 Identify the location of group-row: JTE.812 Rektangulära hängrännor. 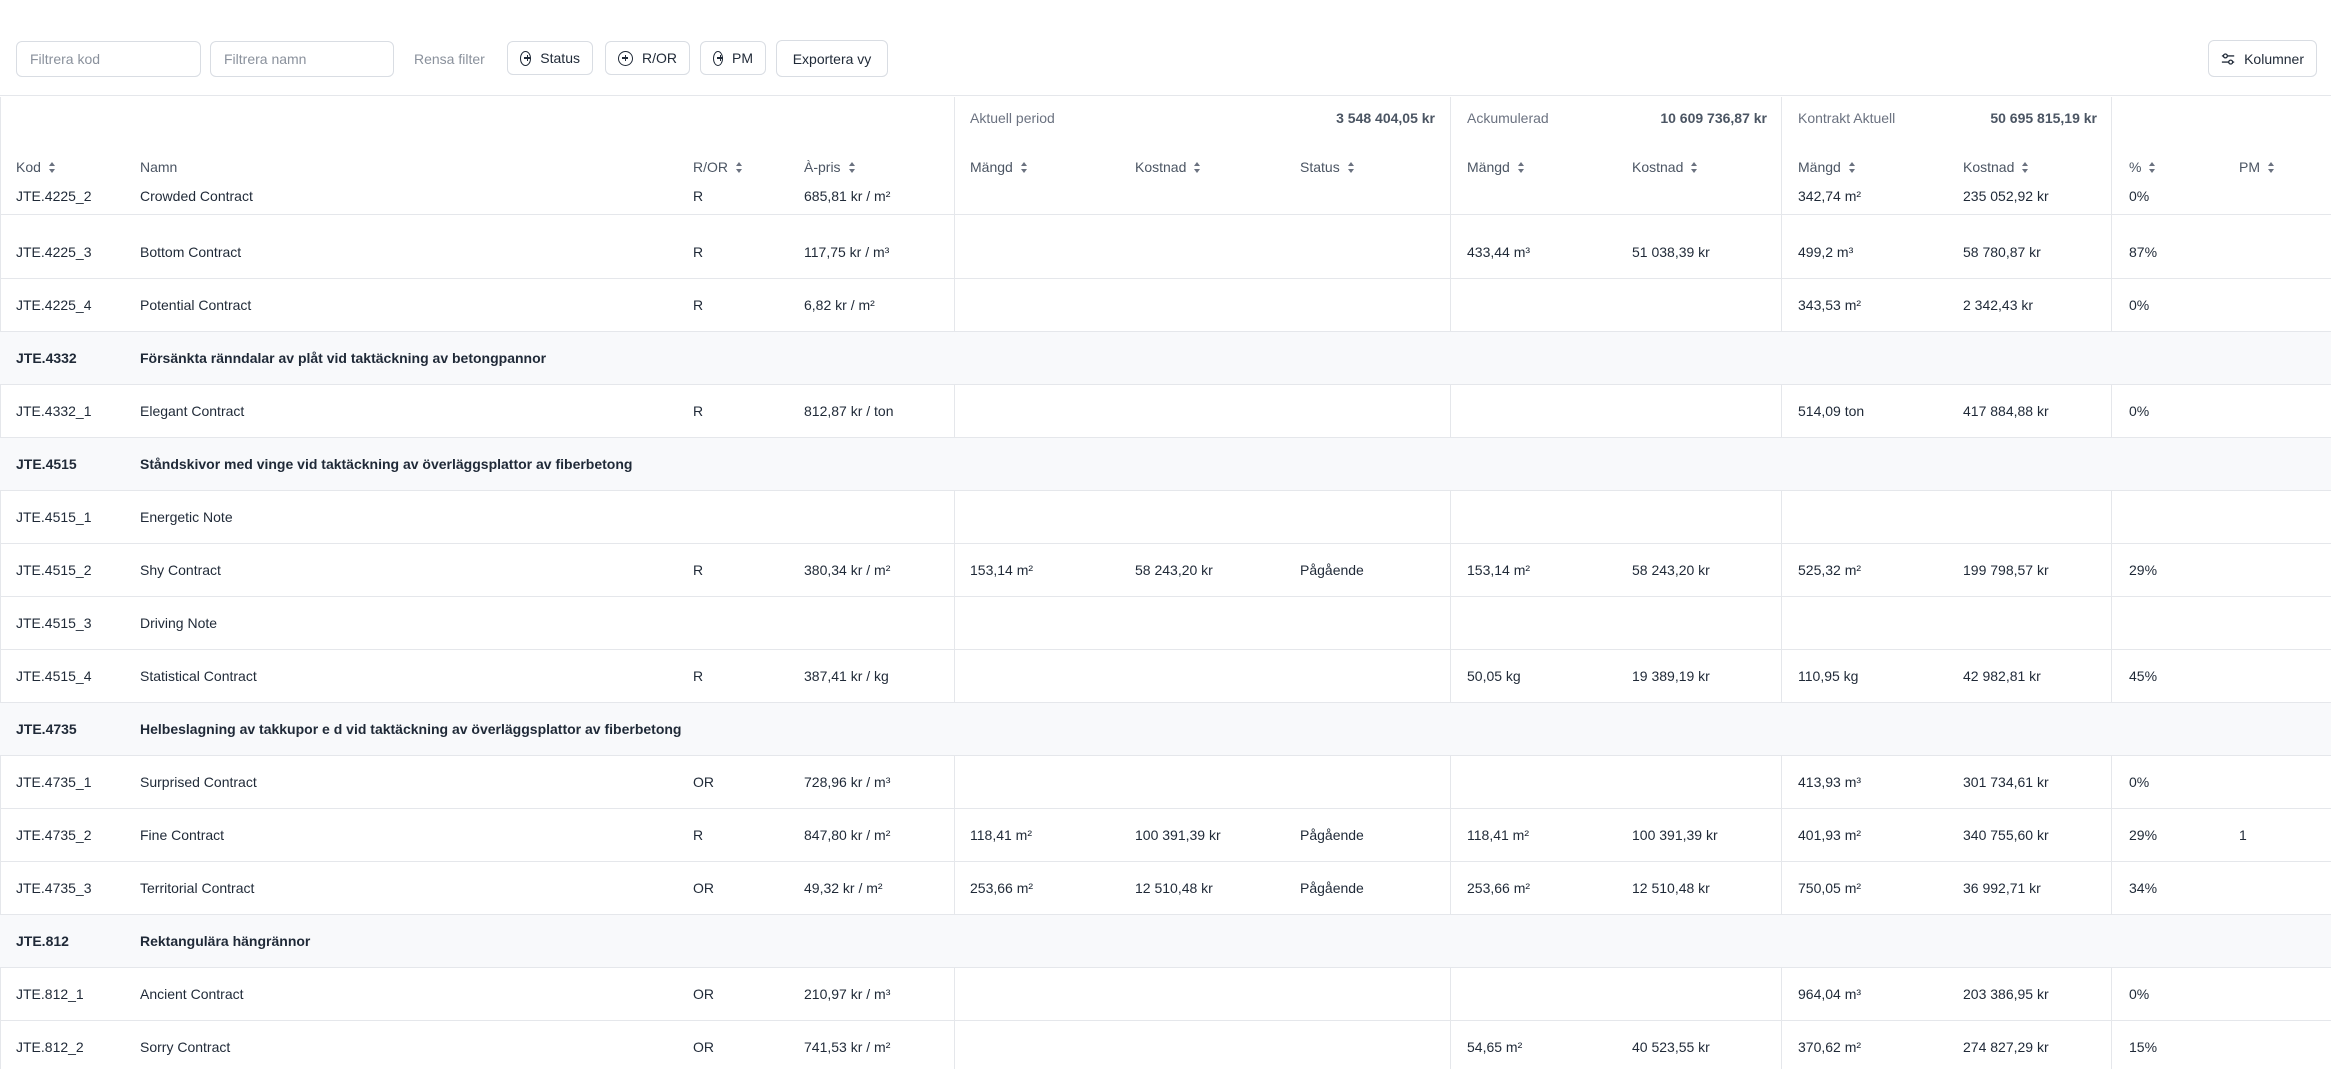
(1165, 941).